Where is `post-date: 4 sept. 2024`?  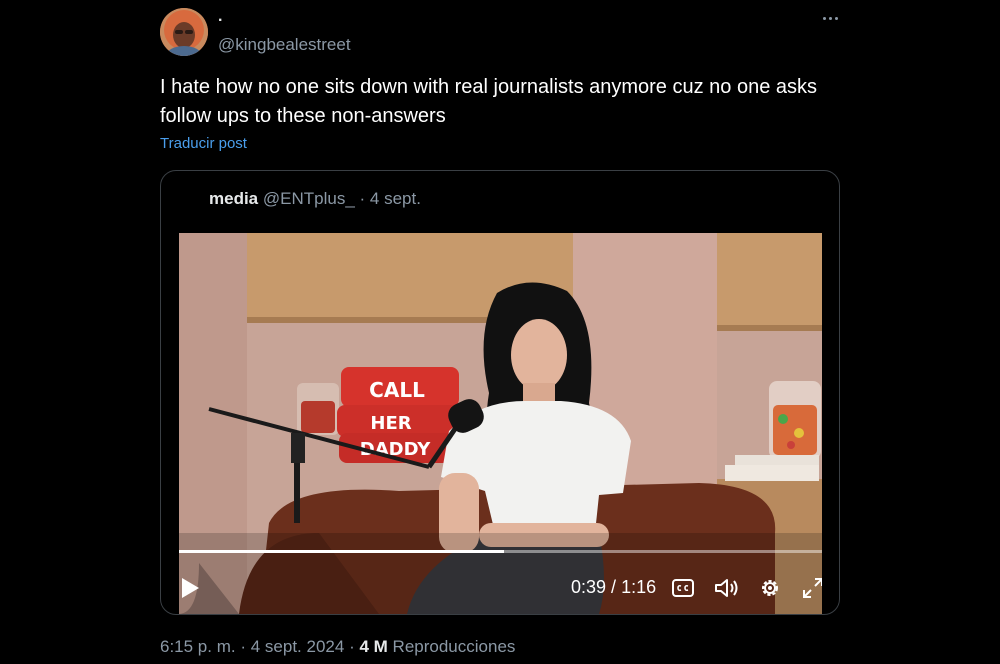
post-date: 4 sept. 2024 is located at coordinates (298, 646).